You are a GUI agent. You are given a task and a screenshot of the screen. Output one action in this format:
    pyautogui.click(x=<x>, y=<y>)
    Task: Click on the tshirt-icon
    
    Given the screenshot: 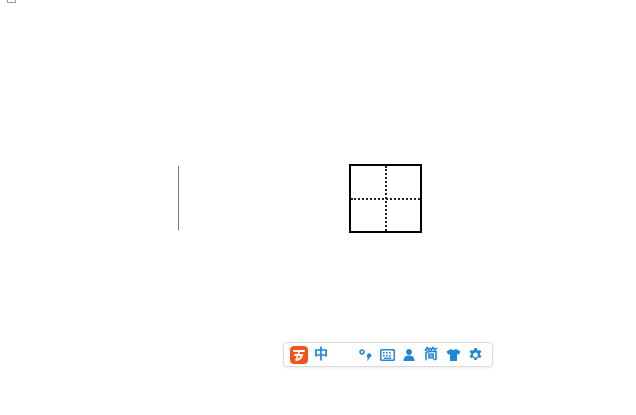 What is the action you would take?
    pyautogui.click(x=453, y=354)
    